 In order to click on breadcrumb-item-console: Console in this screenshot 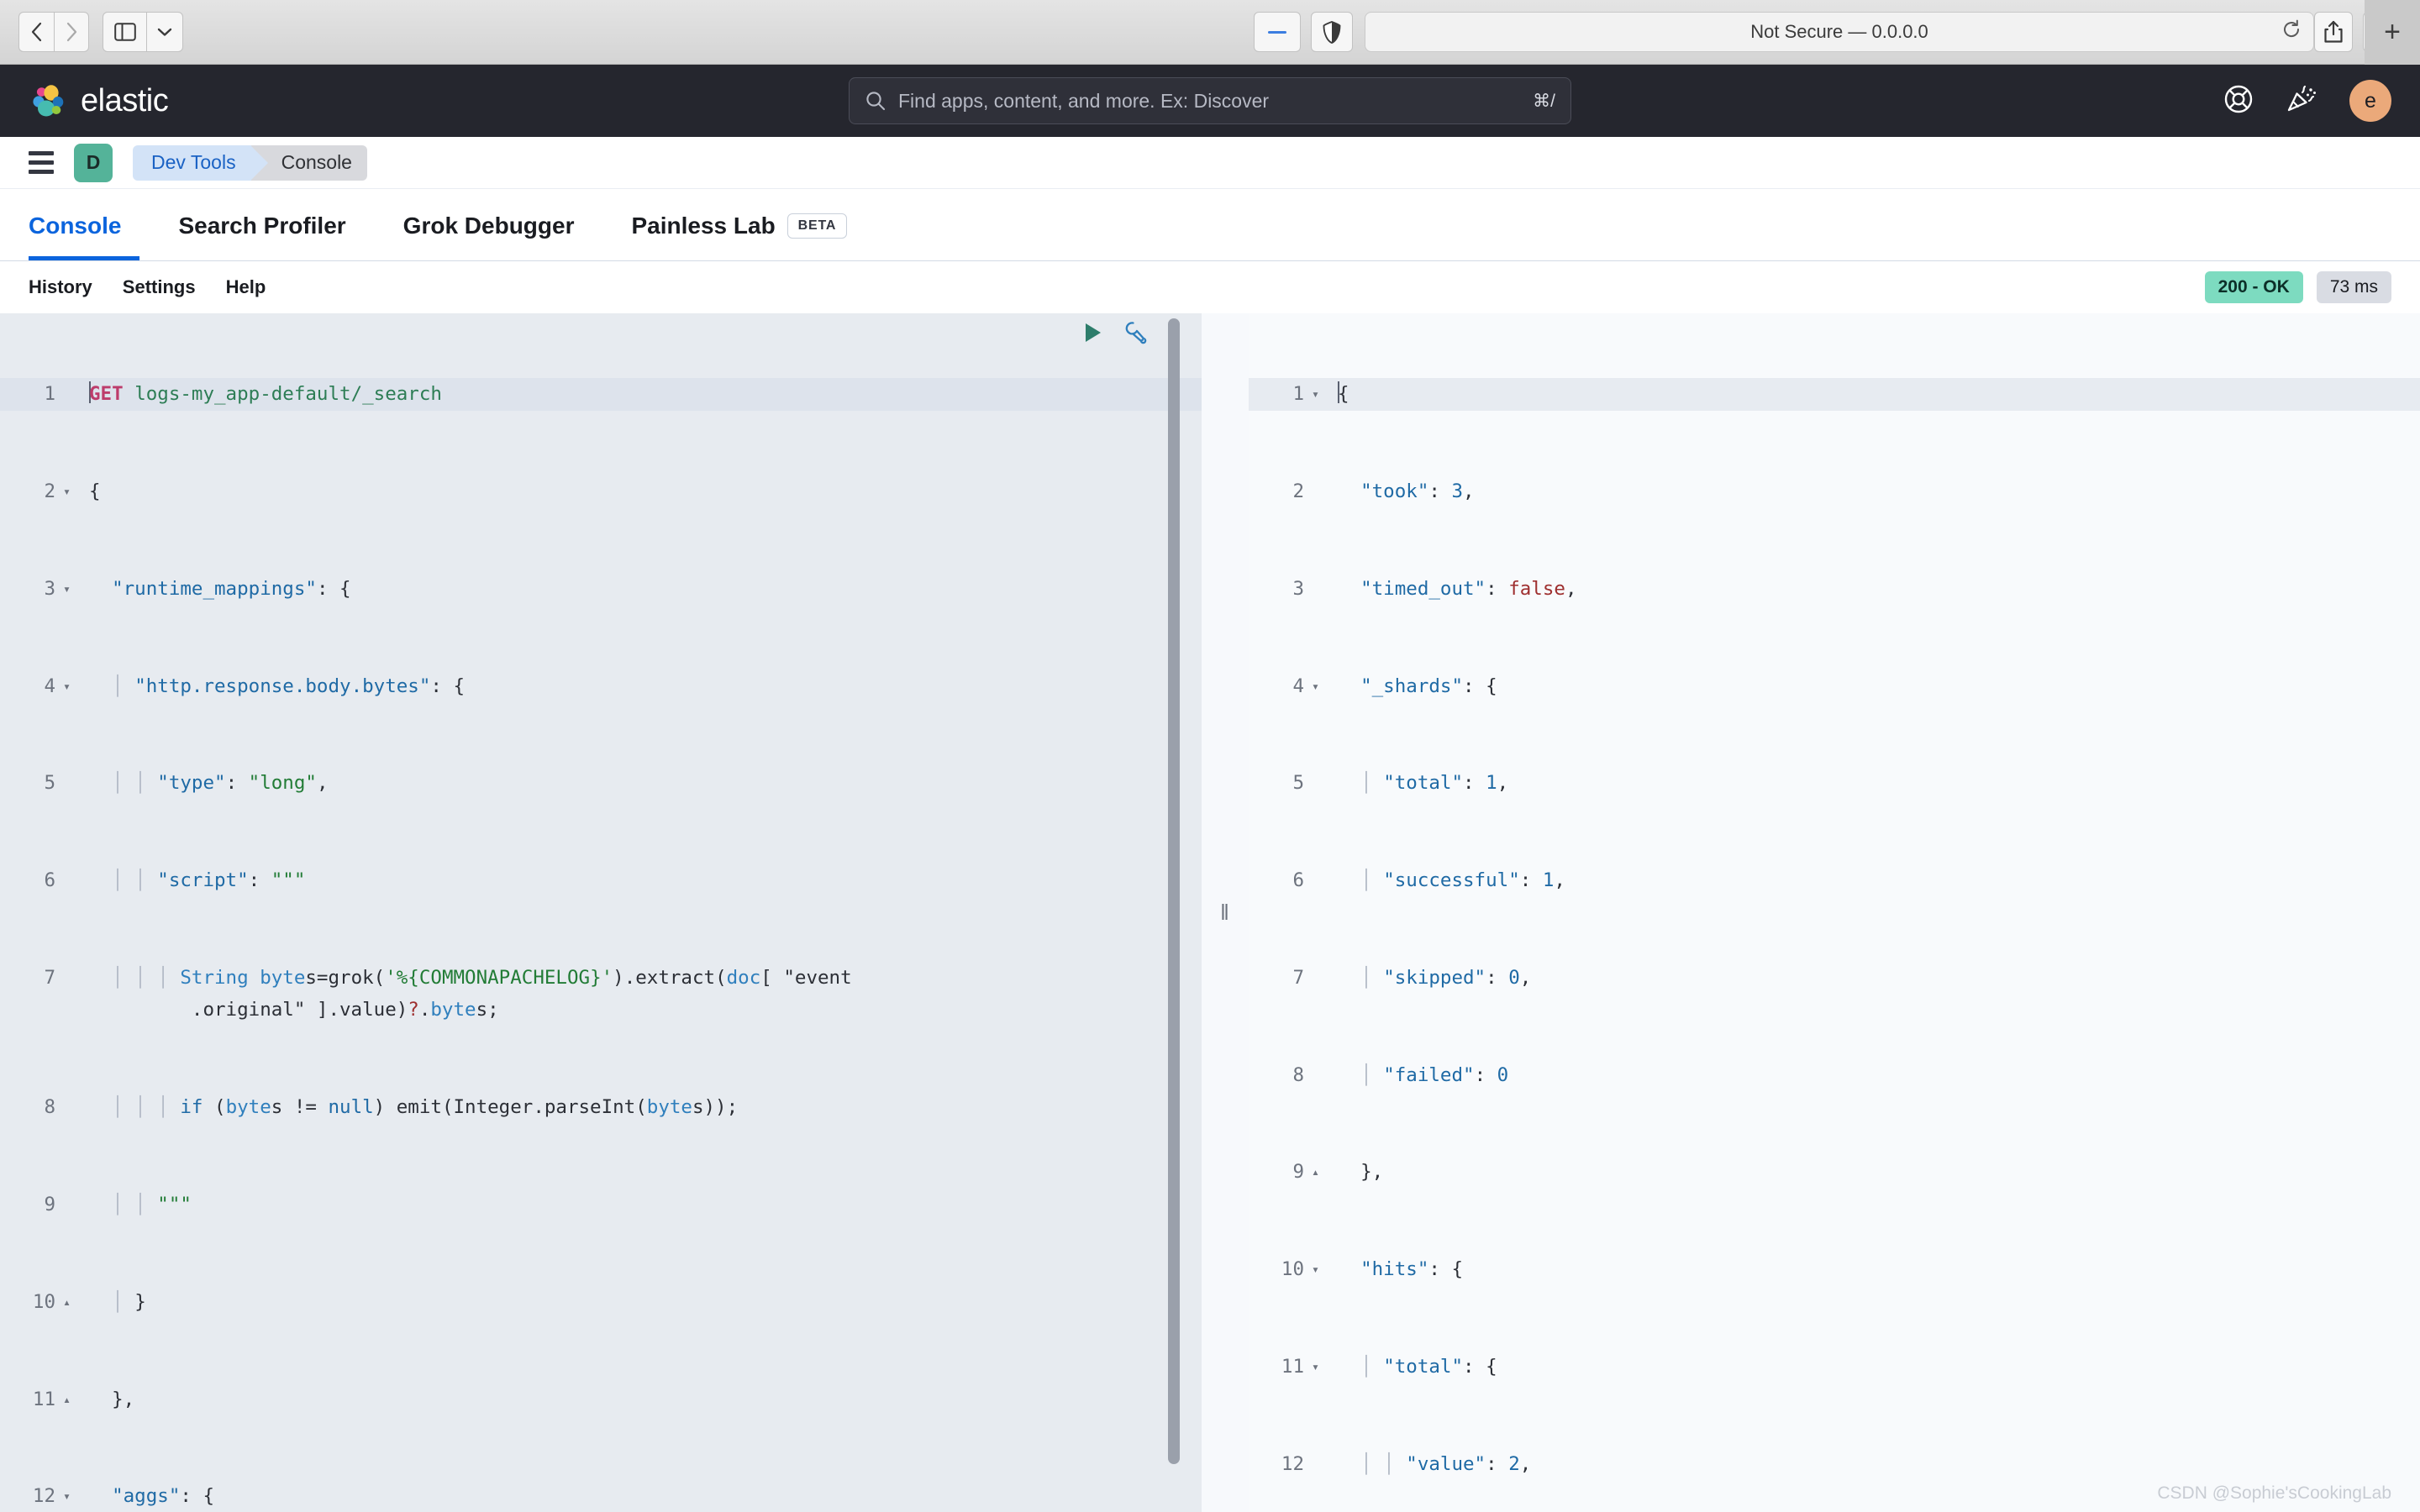, I will do `click(308, 162)`.